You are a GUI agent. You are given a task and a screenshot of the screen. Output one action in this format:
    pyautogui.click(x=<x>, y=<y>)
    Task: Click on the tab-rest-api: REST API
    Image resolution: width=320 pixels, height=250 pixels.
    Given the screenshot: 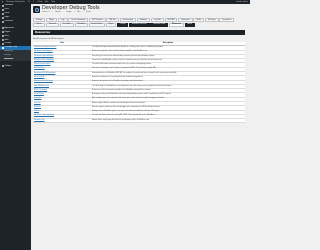 What is the action you would take?
    pyautogui.click(x=171, y=20)
    